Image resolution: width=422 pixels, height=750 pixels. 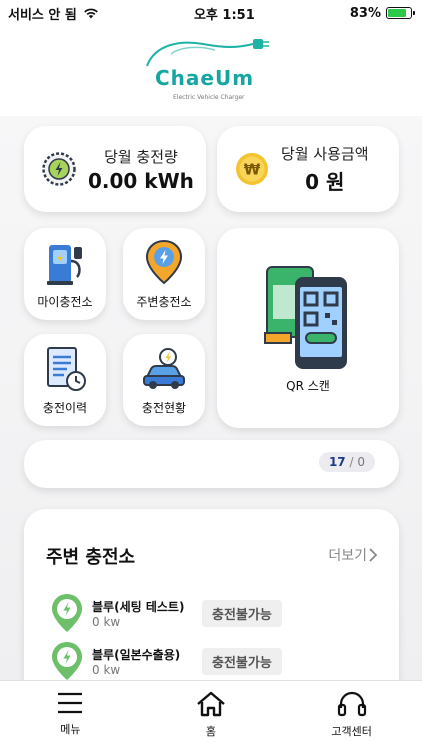 What do you see at coordinates (164, 302) in the screenshot?
I see `nearby-station-label: 주변충전소` at bounding box center [164, 302].